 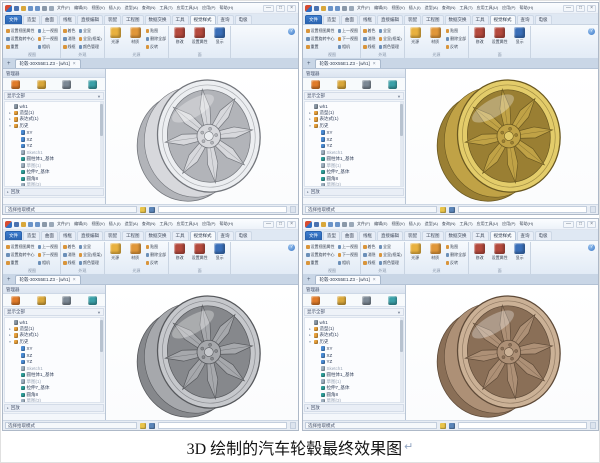 What do you see at coordinates (16, 224) in the screenshot?
I see `save-icon` at bounding box center [16, 224].